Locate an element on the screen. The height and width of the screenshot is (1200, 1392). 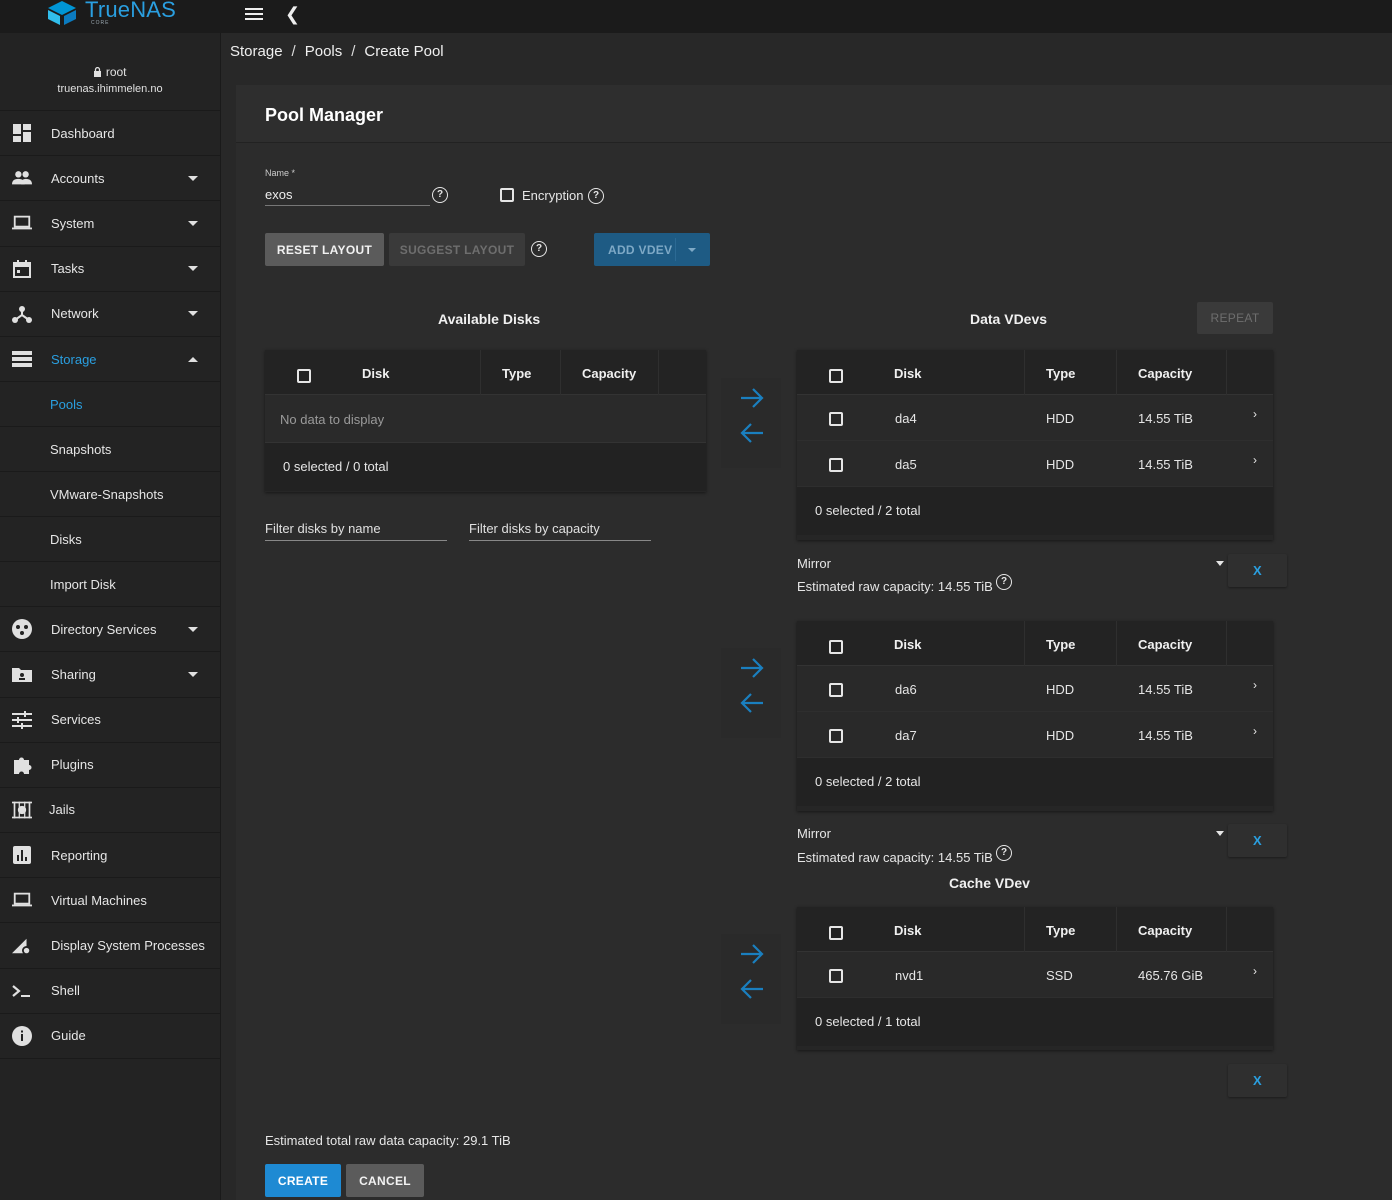
sidebar-item-plugins: Plugins is located at coordinates (110, 765).